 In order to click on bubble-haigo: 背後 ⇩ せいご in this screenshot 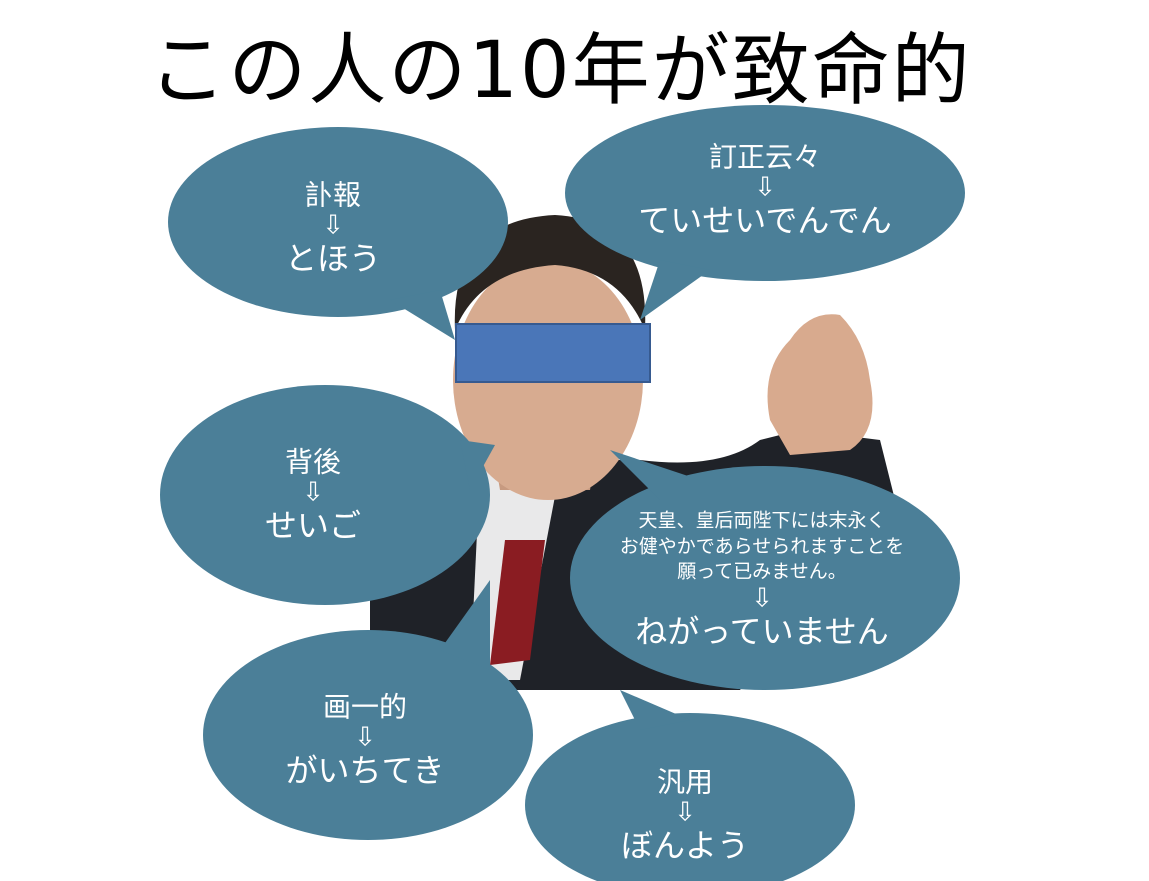, I will do `click(313, 495)`.